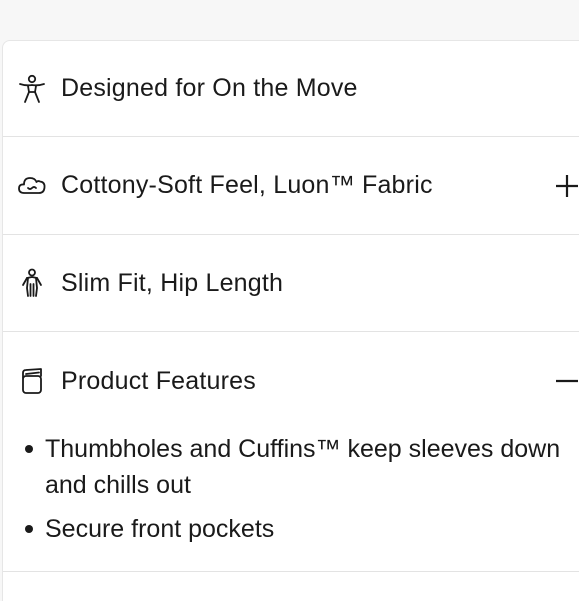 The width and height of the screenshot is (579, 601). I want to click on accordion-item-label: Product Features, so click(158, 380).